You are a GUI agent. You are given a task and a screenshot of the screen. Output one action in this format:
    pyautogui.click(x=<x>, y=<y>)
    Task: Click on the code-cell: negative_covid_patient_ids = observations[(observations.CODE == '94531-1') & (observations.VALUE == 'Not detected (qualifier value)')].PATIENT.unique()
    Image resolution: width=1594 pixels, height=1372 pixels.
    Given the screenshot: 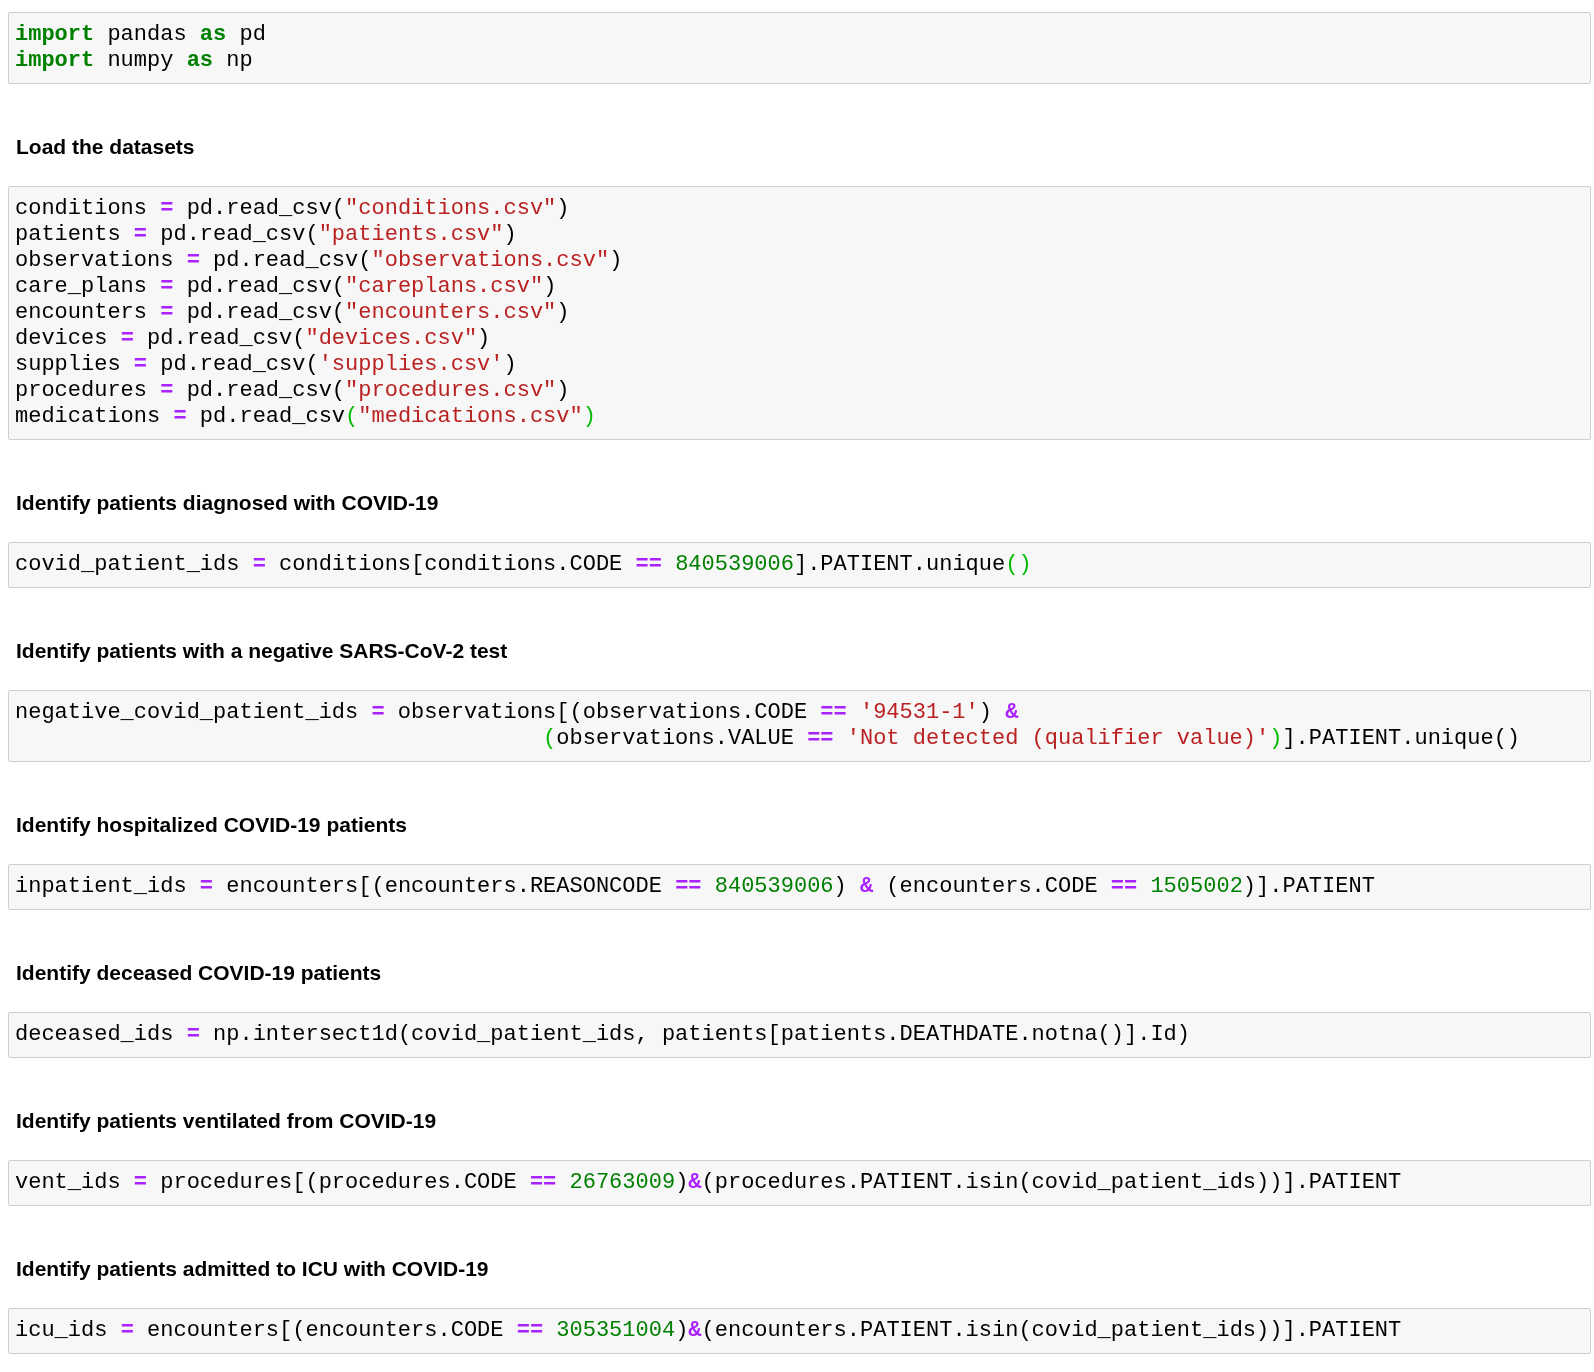 What is the action you would take?
    pyautogui.click(x=799, y=726)
    